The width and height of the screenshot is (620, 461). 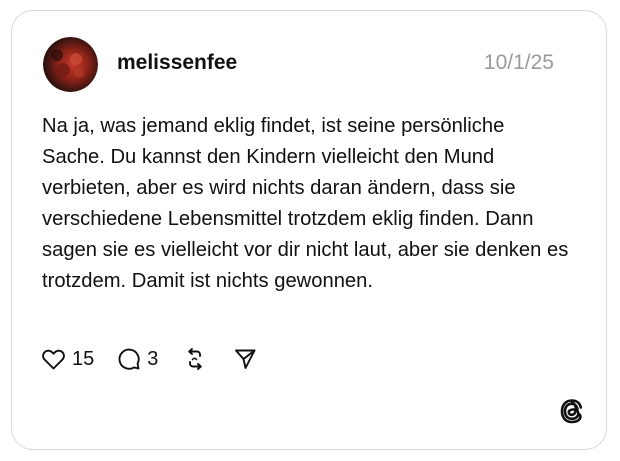 I want to click on post-date: 10/1/25, so click(x=518, y=62).